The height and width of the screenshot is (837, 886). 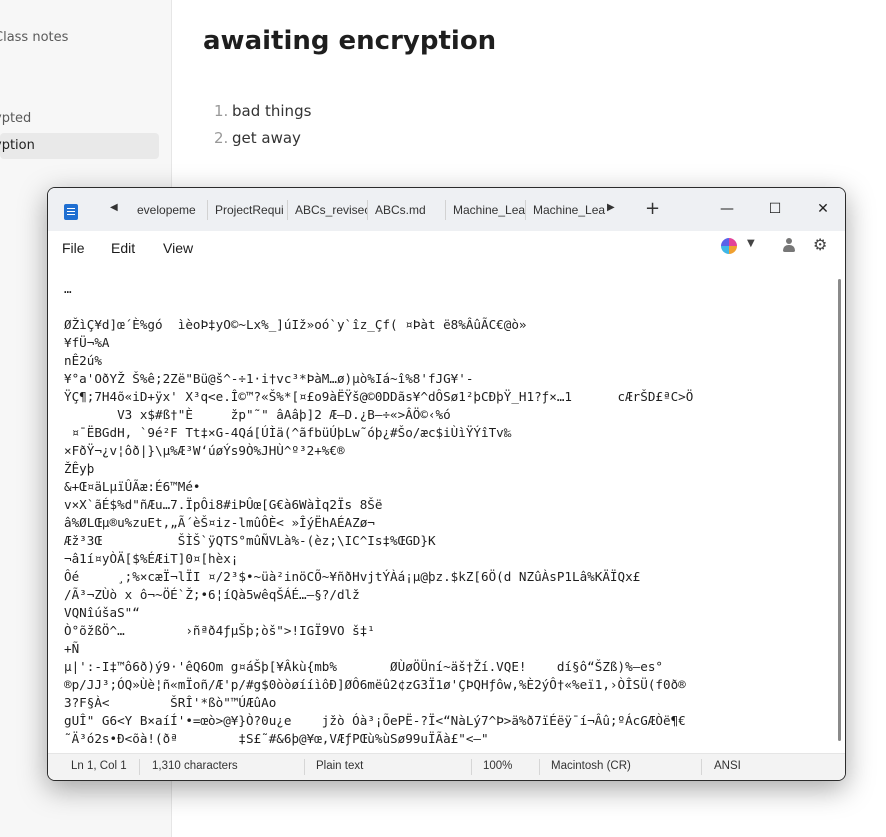 I want to click on sidebar-item-encrypted: ypted, so click(x=18, y=119).